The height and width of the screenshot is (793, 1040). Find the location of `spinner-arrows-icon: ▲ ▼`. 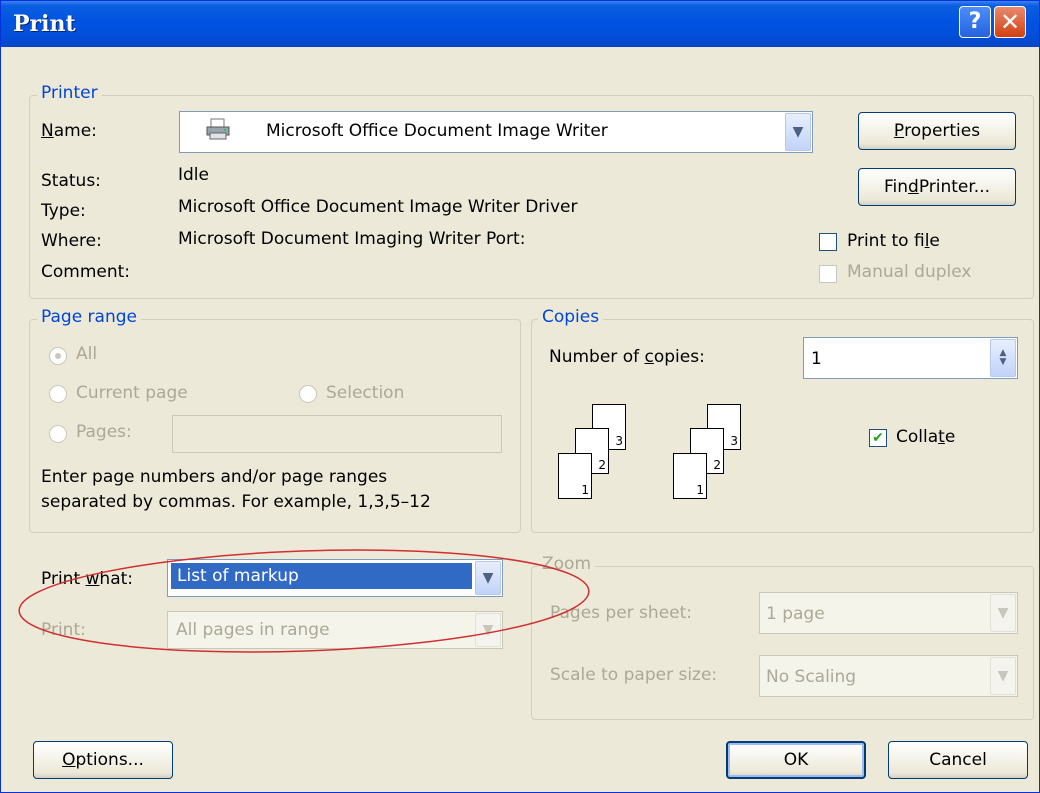

spinner-arrows-icon: ▲ ▼ is located at coordinates (1003, 358).